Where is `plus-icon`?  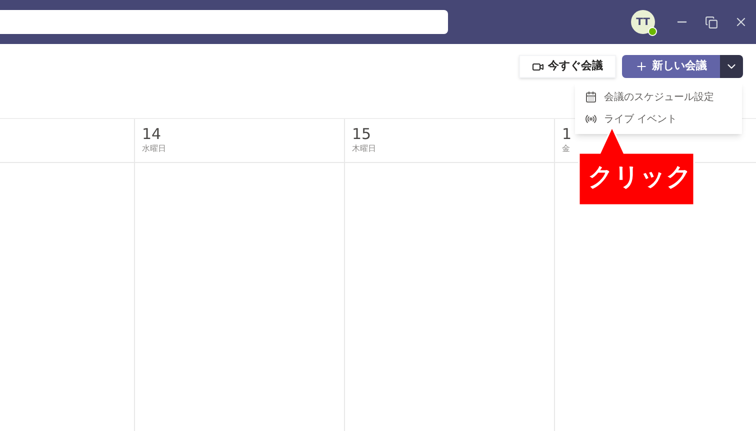 plus-icon is located at coordinates (641, 66).